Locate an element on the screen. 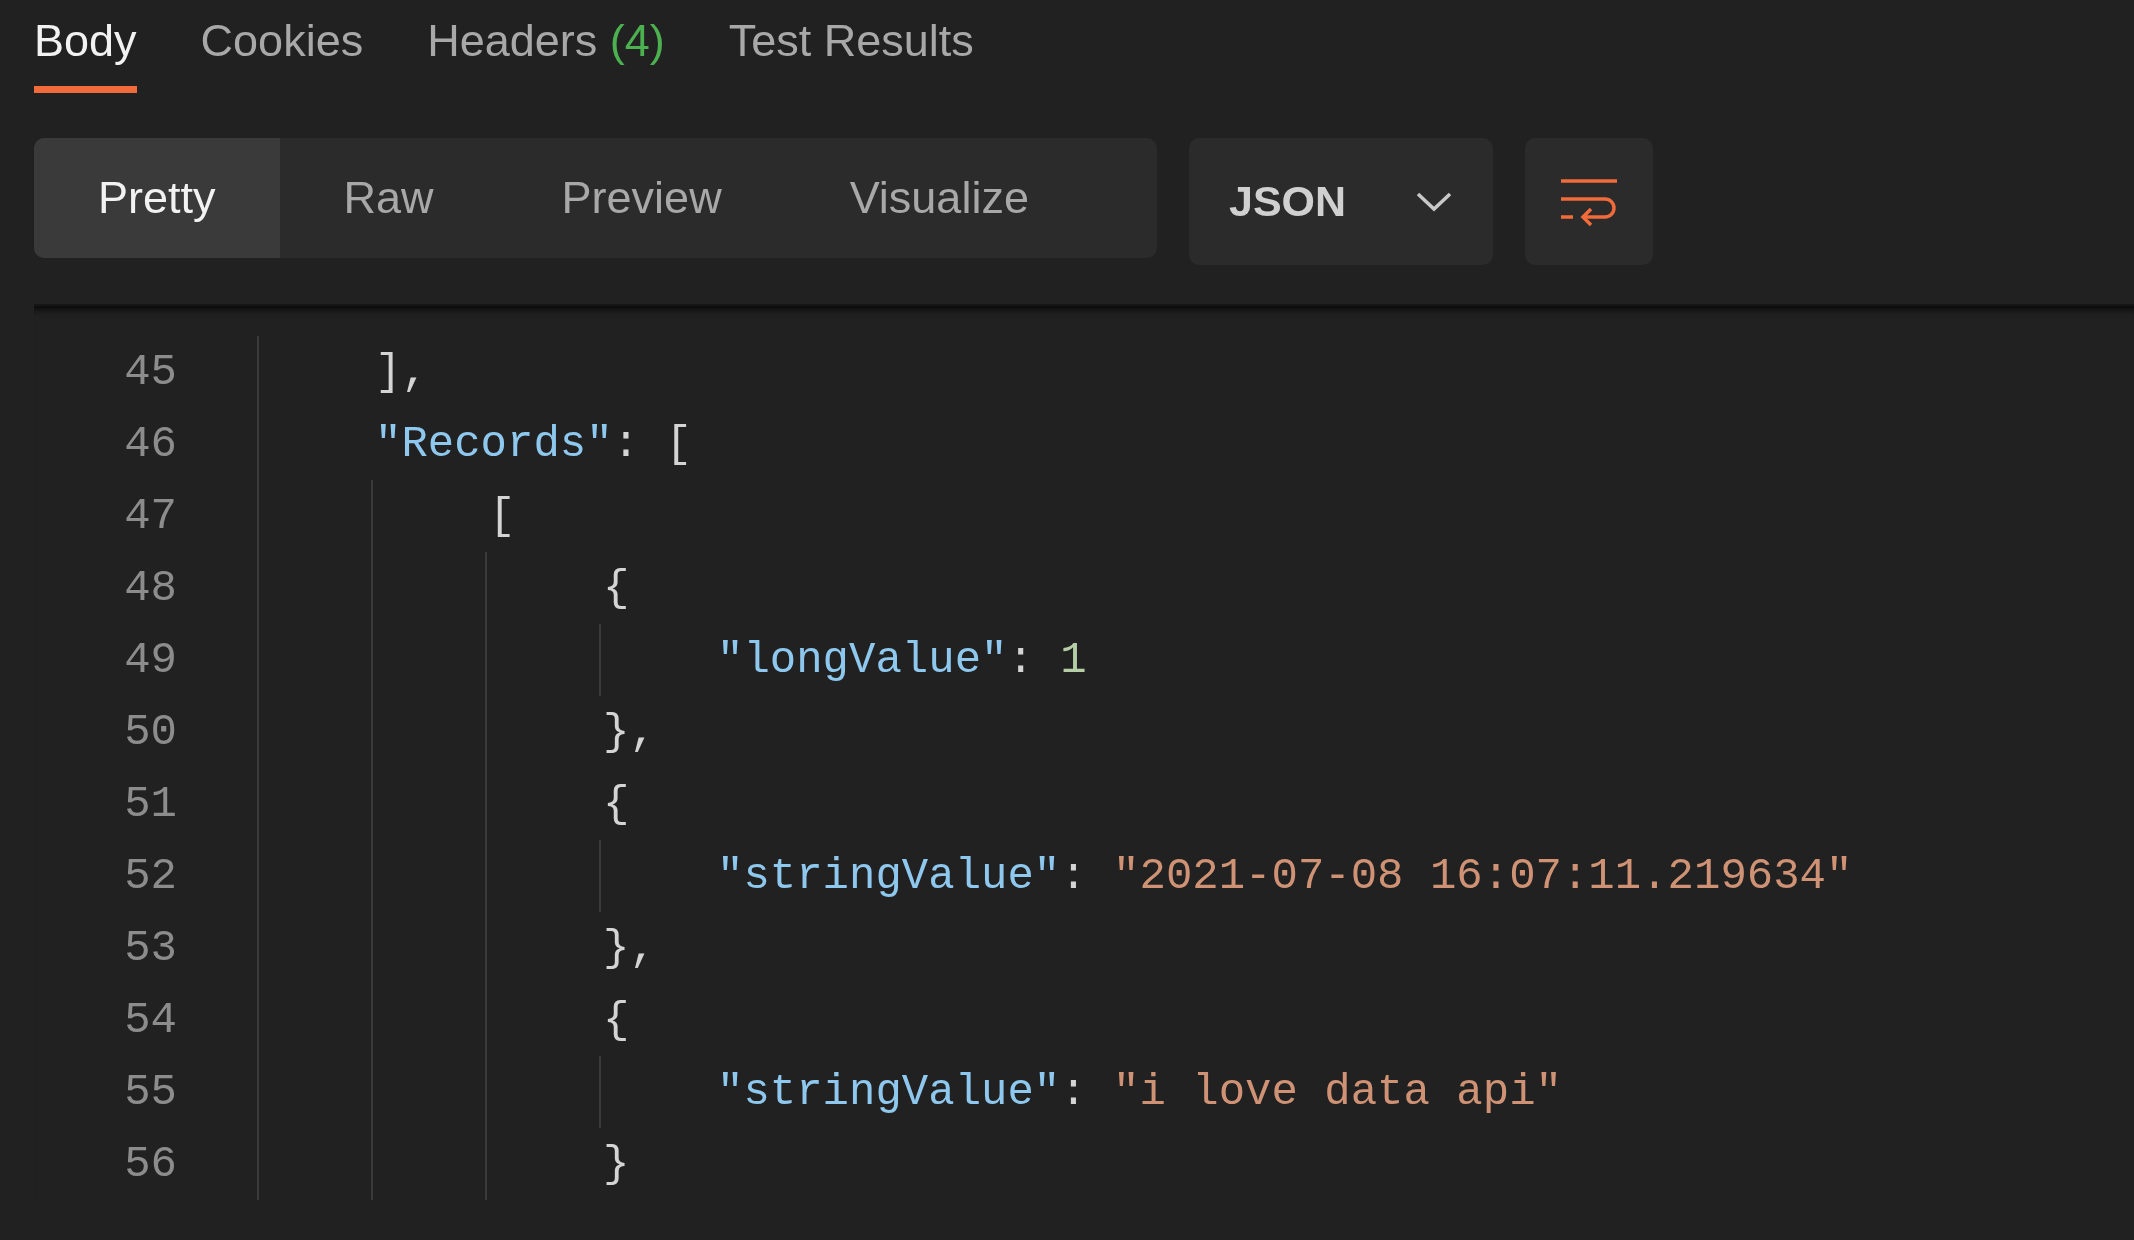  tab: Body is located at coordinates (85, 46).